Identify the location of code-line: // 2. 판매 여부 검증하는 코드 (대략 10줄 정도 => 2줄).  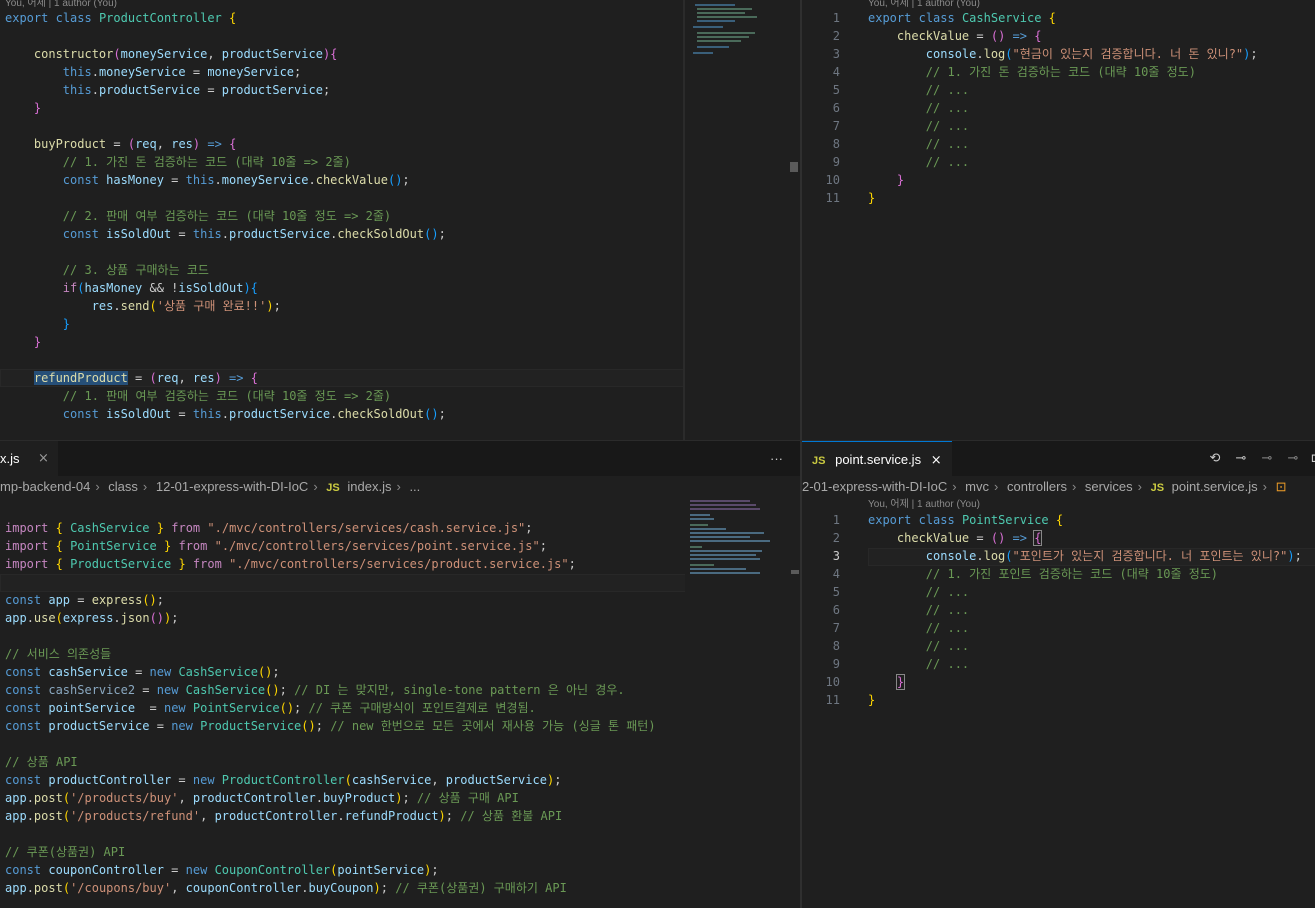
(198, 216).